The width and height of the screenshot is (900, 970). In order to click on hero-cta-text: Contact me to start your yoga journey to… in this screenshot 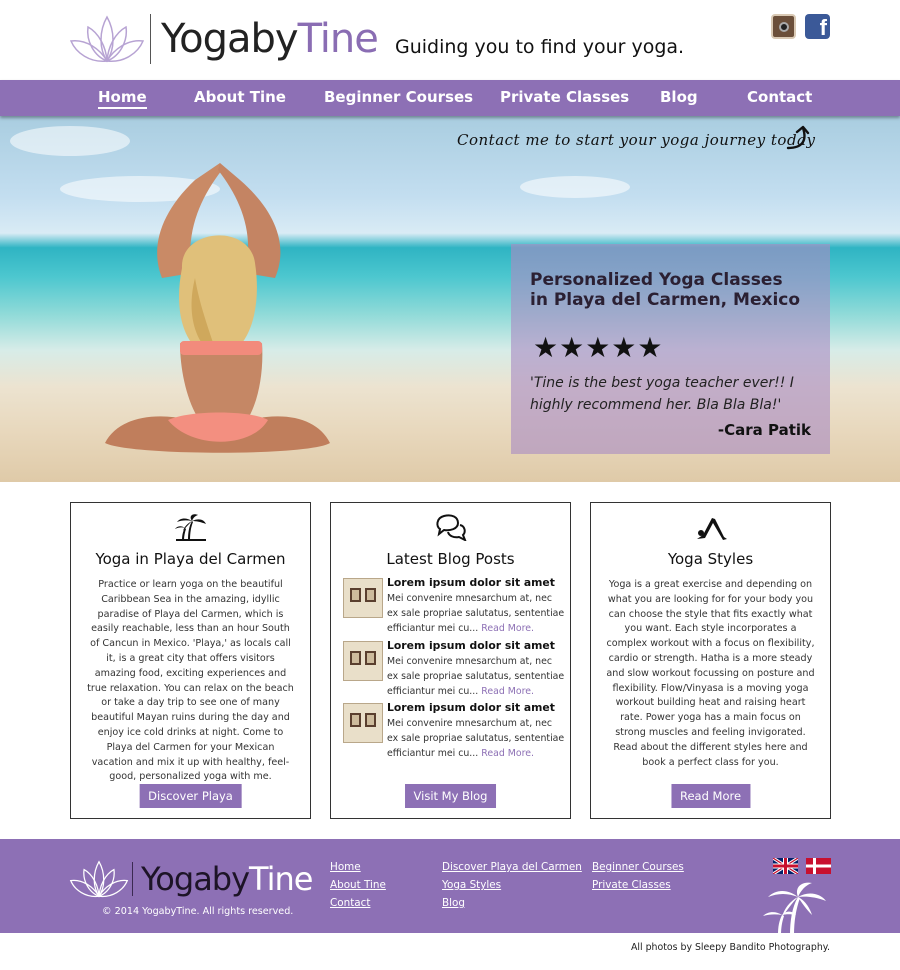, I will do `click(636, 140)`.